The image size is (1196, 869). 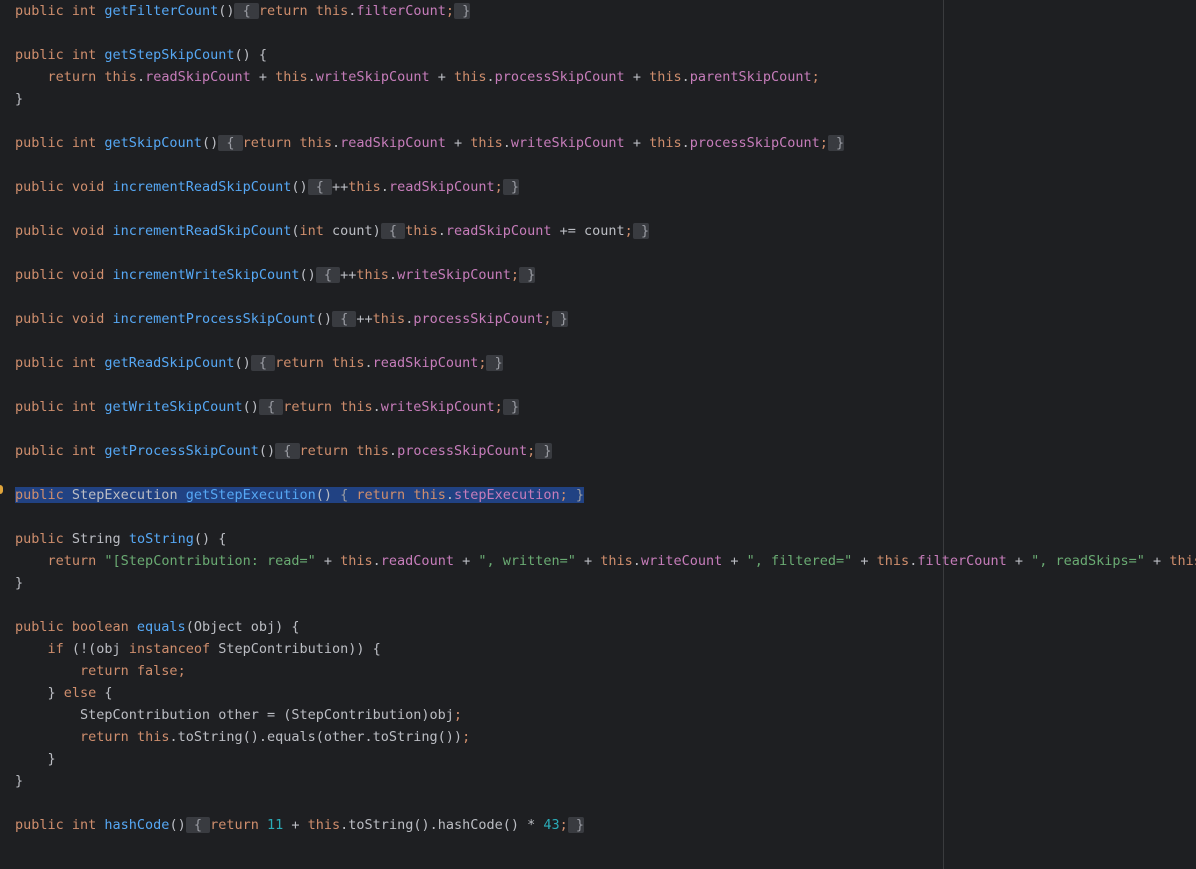 What do you see at coordinates (169, 363) in the screenshot?
I see `code-token: getReadSkipCount` at bounding box center [169, 363].